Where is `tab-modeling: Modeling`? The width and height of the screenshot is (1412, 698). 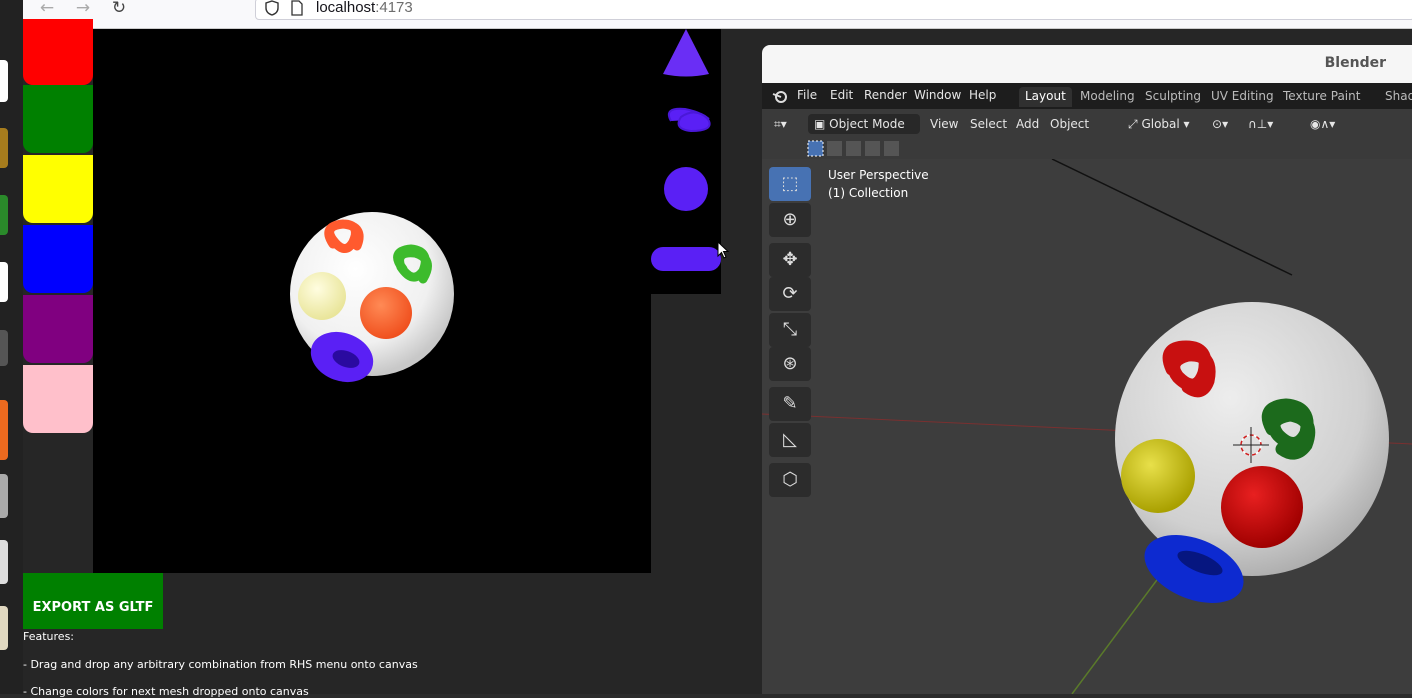
tab-modeling: Modeling is located at coordinates (1107, 97).